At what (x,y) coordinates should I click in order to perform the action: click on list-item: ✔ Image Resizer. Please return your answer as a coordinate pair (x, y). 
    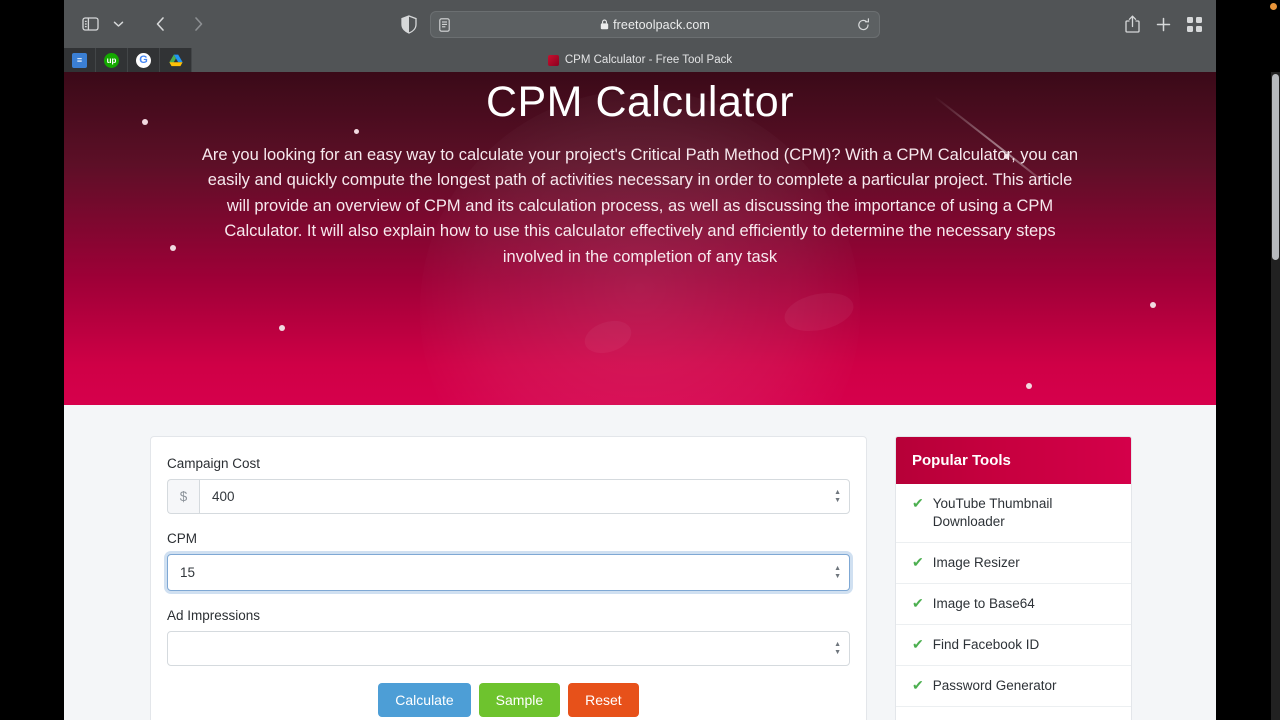
    Looking at the image, I should click on (1013, 563).